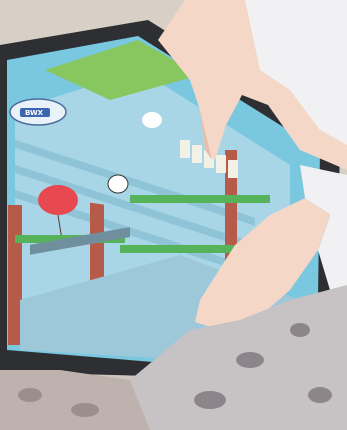  Describe the element at coordinates (15, 275) in the screenshot. I see `brick-column-left` at that location.